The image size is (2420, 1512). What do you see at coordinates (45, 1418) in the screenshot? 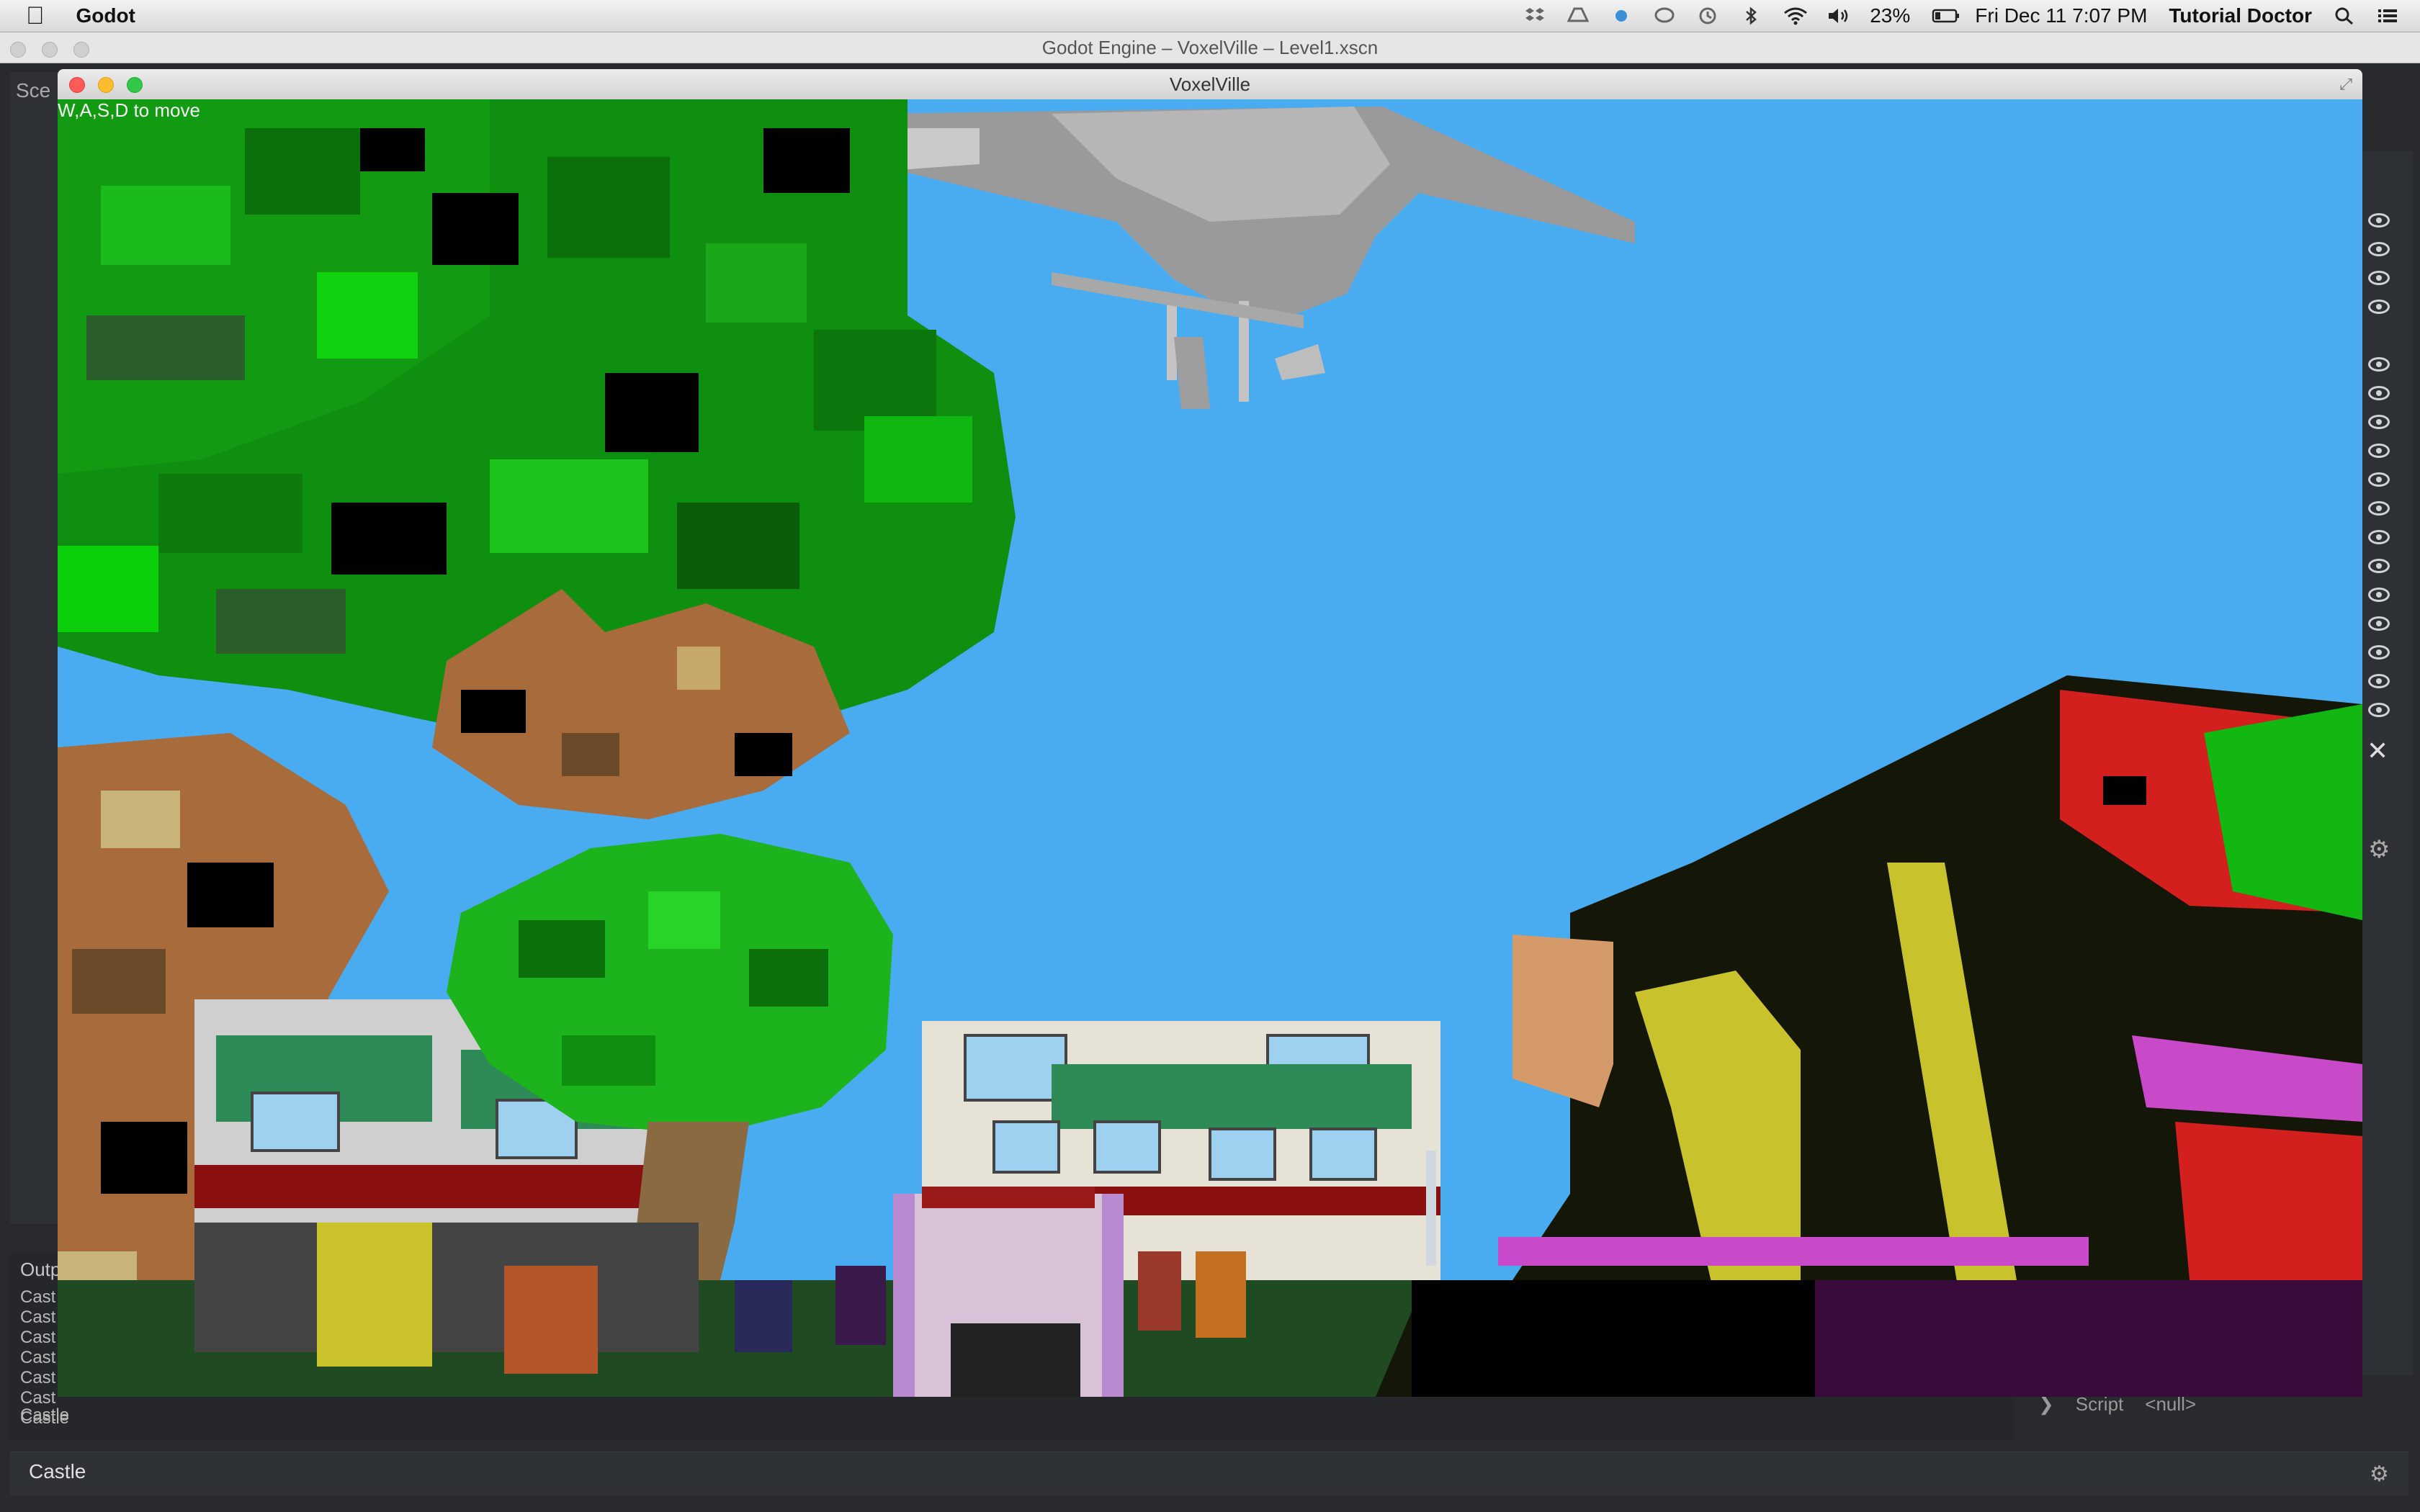
I see `output-line: Castle` at bounding box center [45, 1418].